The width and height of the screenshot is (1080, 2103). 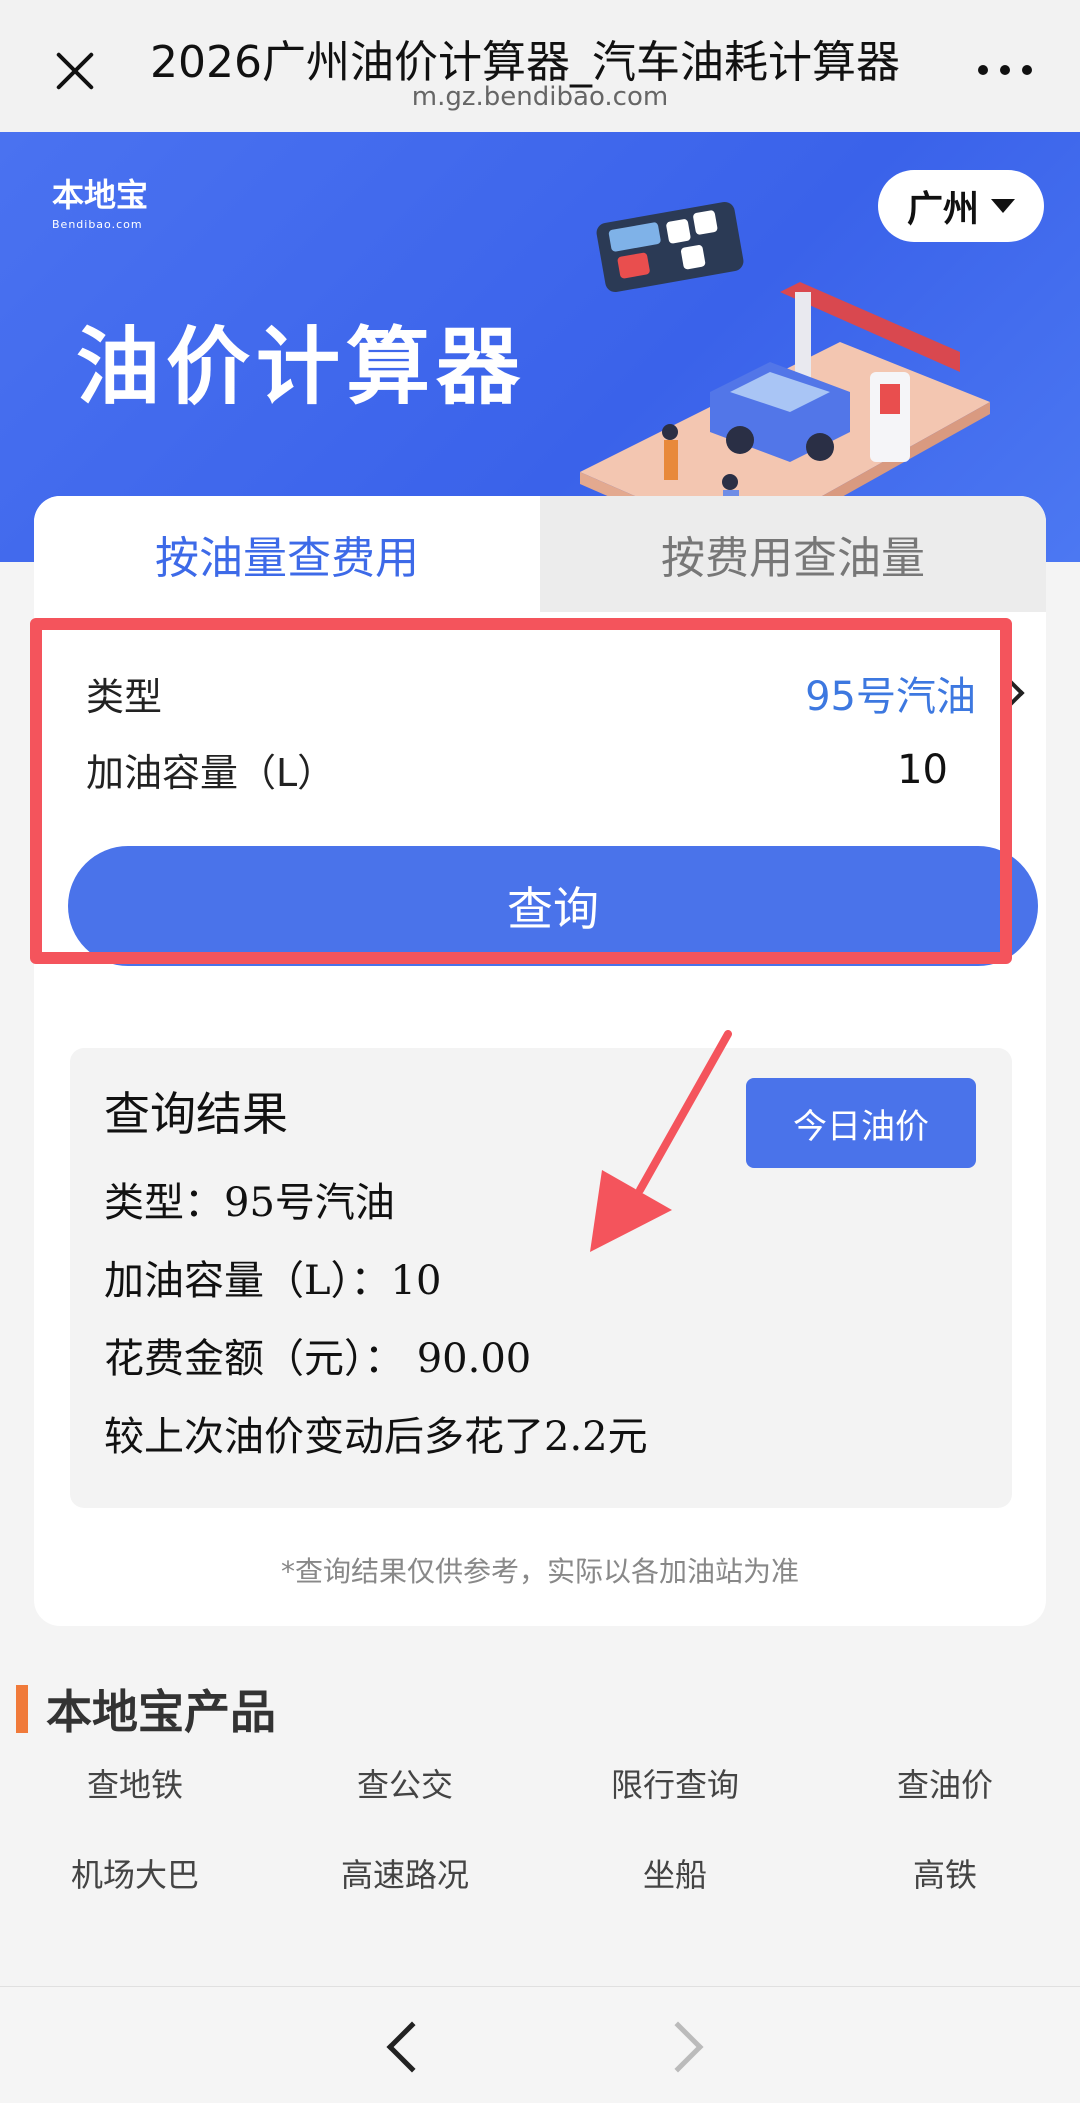 I want to click on more-options-icon, so click(x=1005, y=70).